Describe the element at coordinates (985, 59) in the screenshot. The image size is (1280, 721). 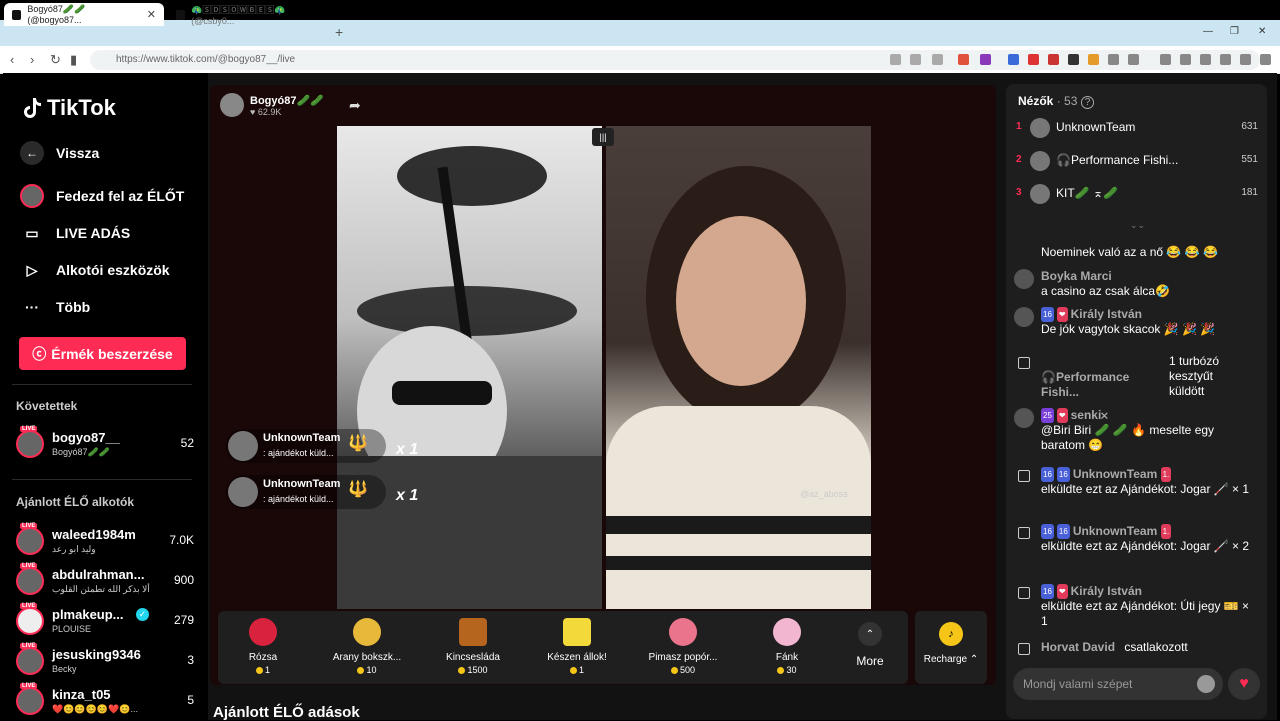
I see `rewards-icon` at that location.